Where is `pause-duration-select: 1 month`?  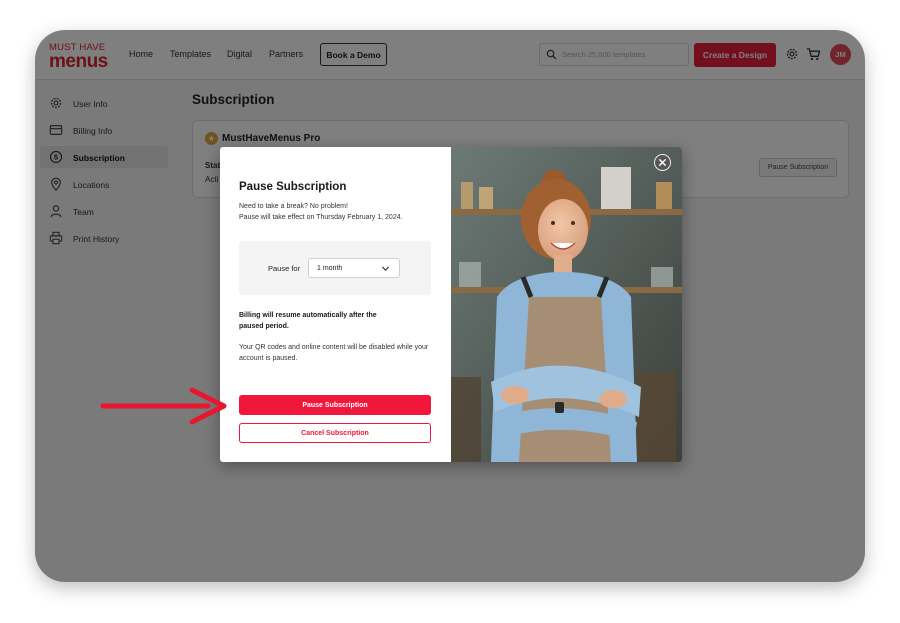
pause-duration-select: 1 month is located at coordinates (354, 268).